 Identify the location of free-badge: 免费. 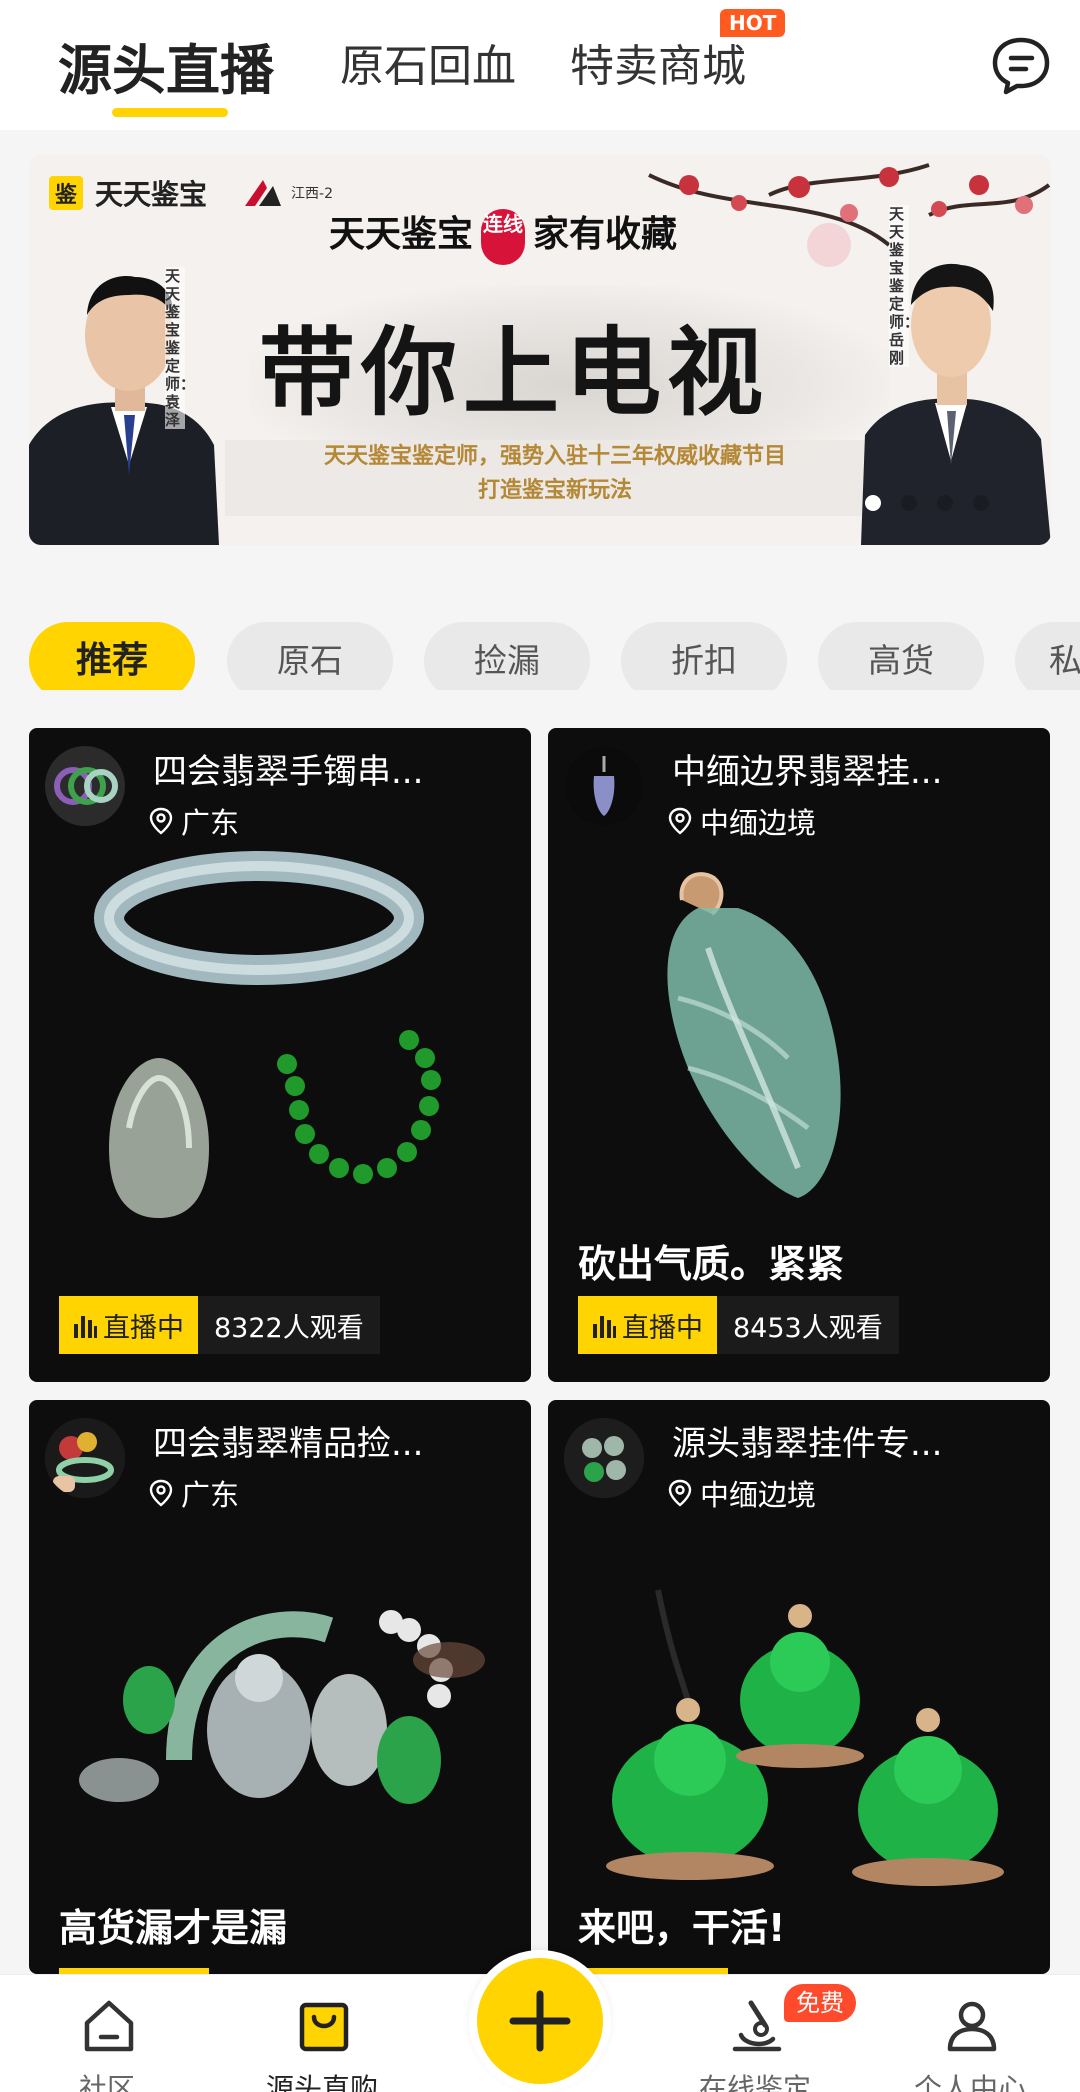
(820, 2003).